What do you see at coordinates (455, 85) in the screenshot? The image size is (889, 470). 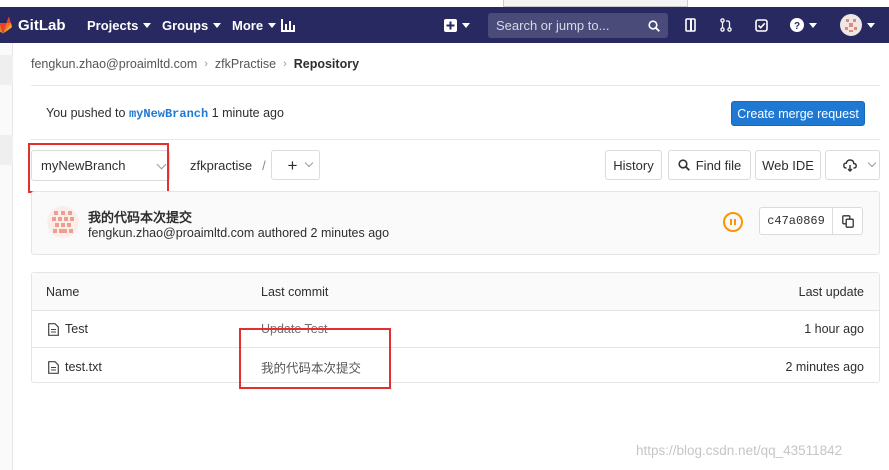 I see `breadcrumb-divider` at bounding box center [455, 85].